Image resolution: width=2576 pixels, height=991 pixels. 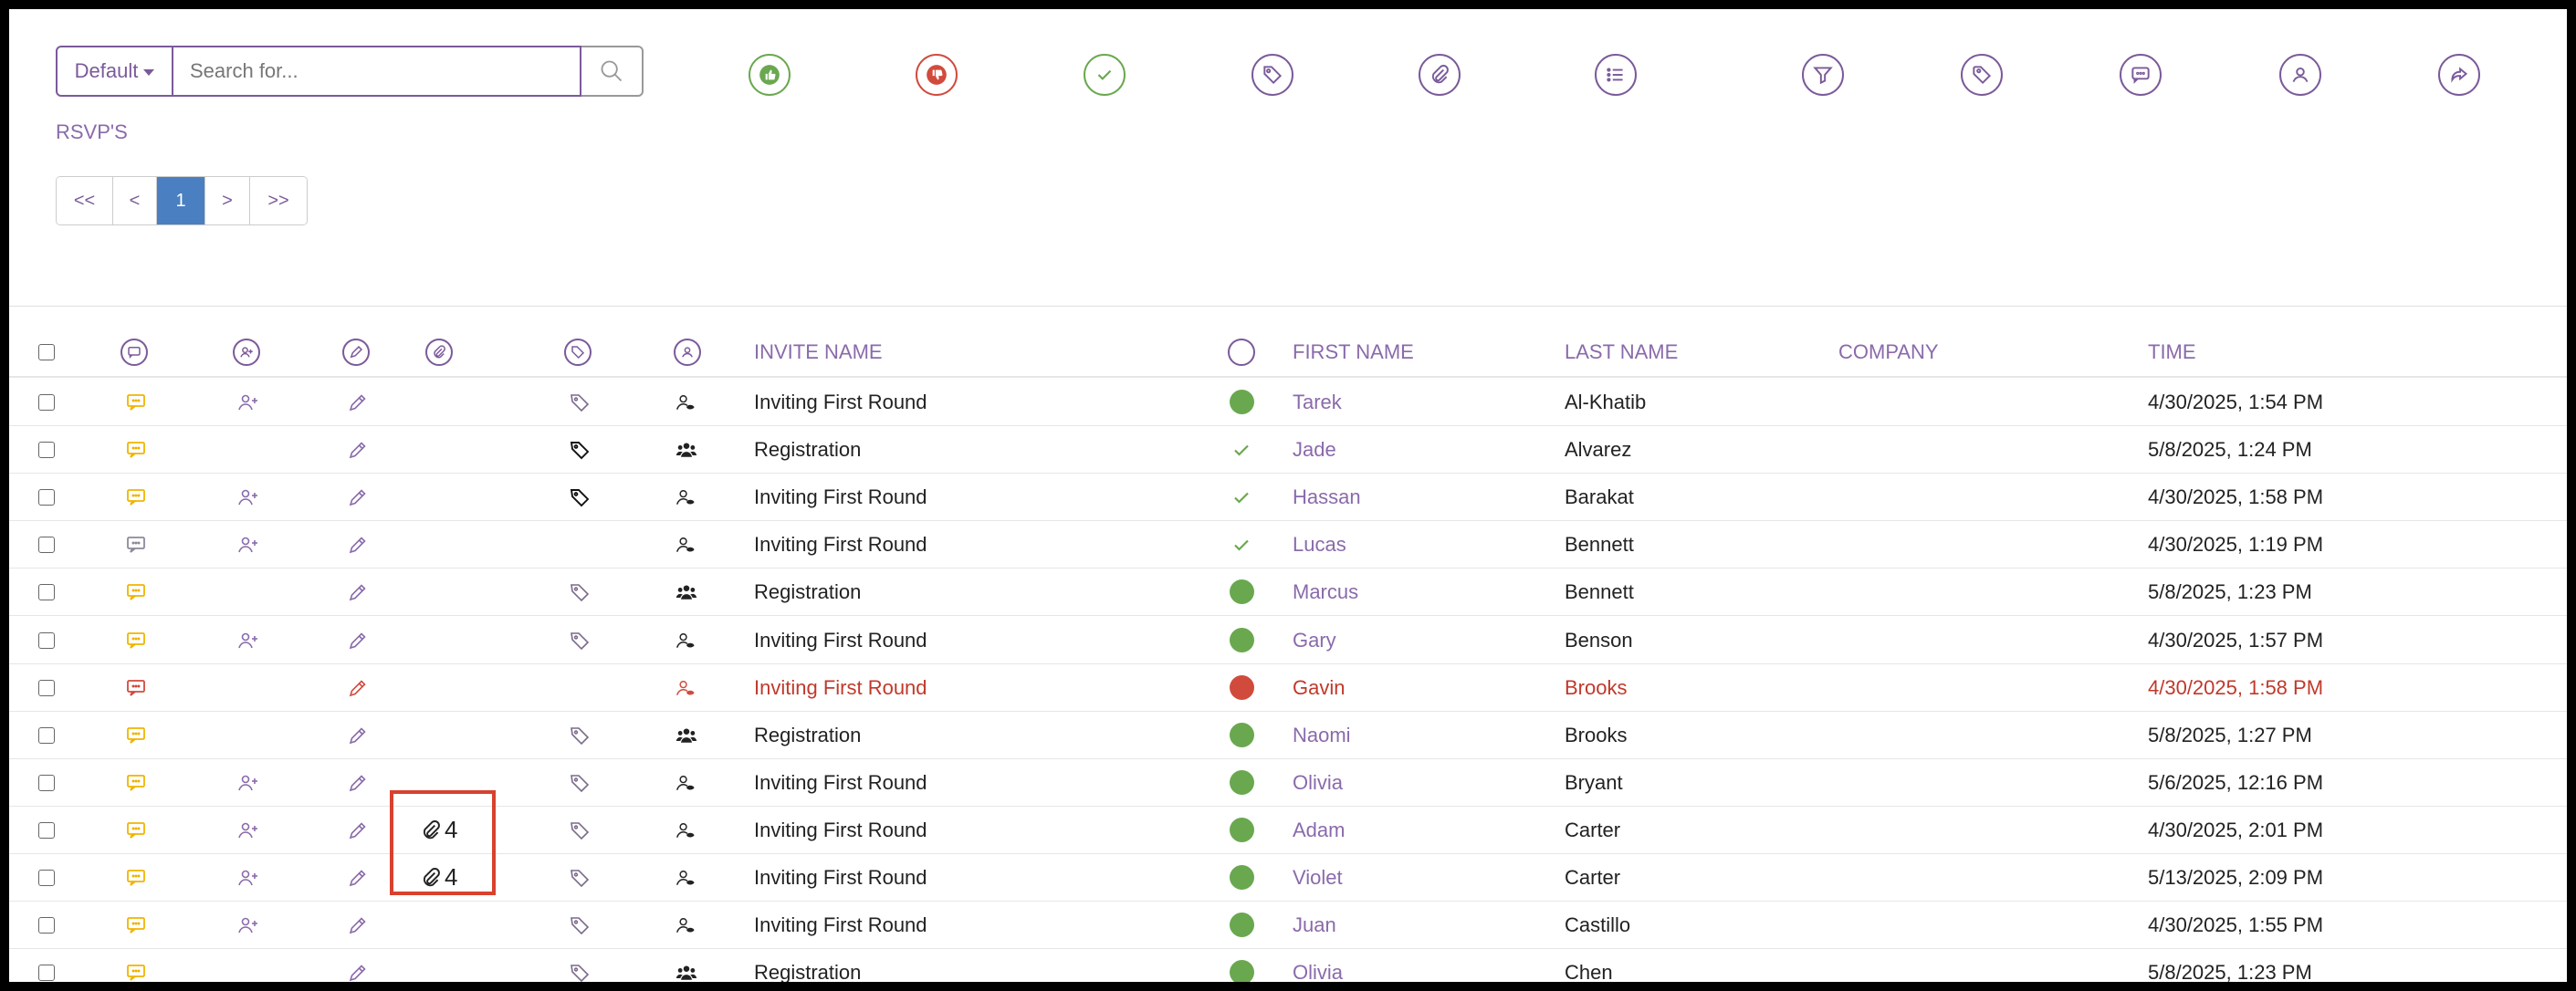 I want to click on add-user-column-icon, so click(x=247, y=352).